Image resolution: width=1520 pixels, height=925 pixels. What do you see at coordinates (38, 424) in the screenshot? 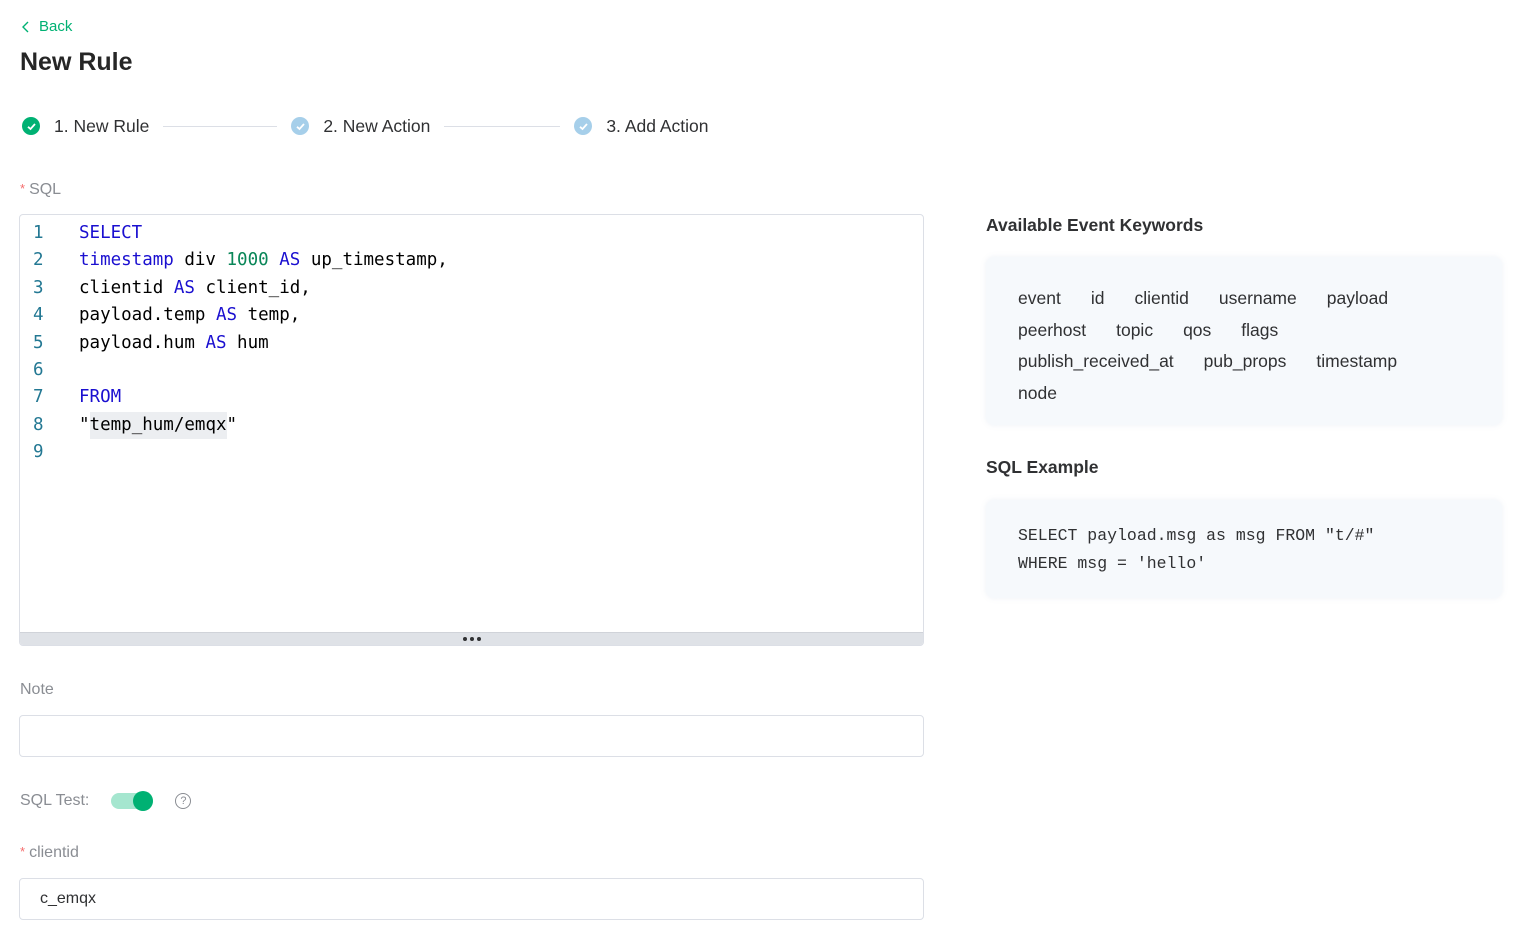
I see `line-number: 8` at bounding box center [38, 424].